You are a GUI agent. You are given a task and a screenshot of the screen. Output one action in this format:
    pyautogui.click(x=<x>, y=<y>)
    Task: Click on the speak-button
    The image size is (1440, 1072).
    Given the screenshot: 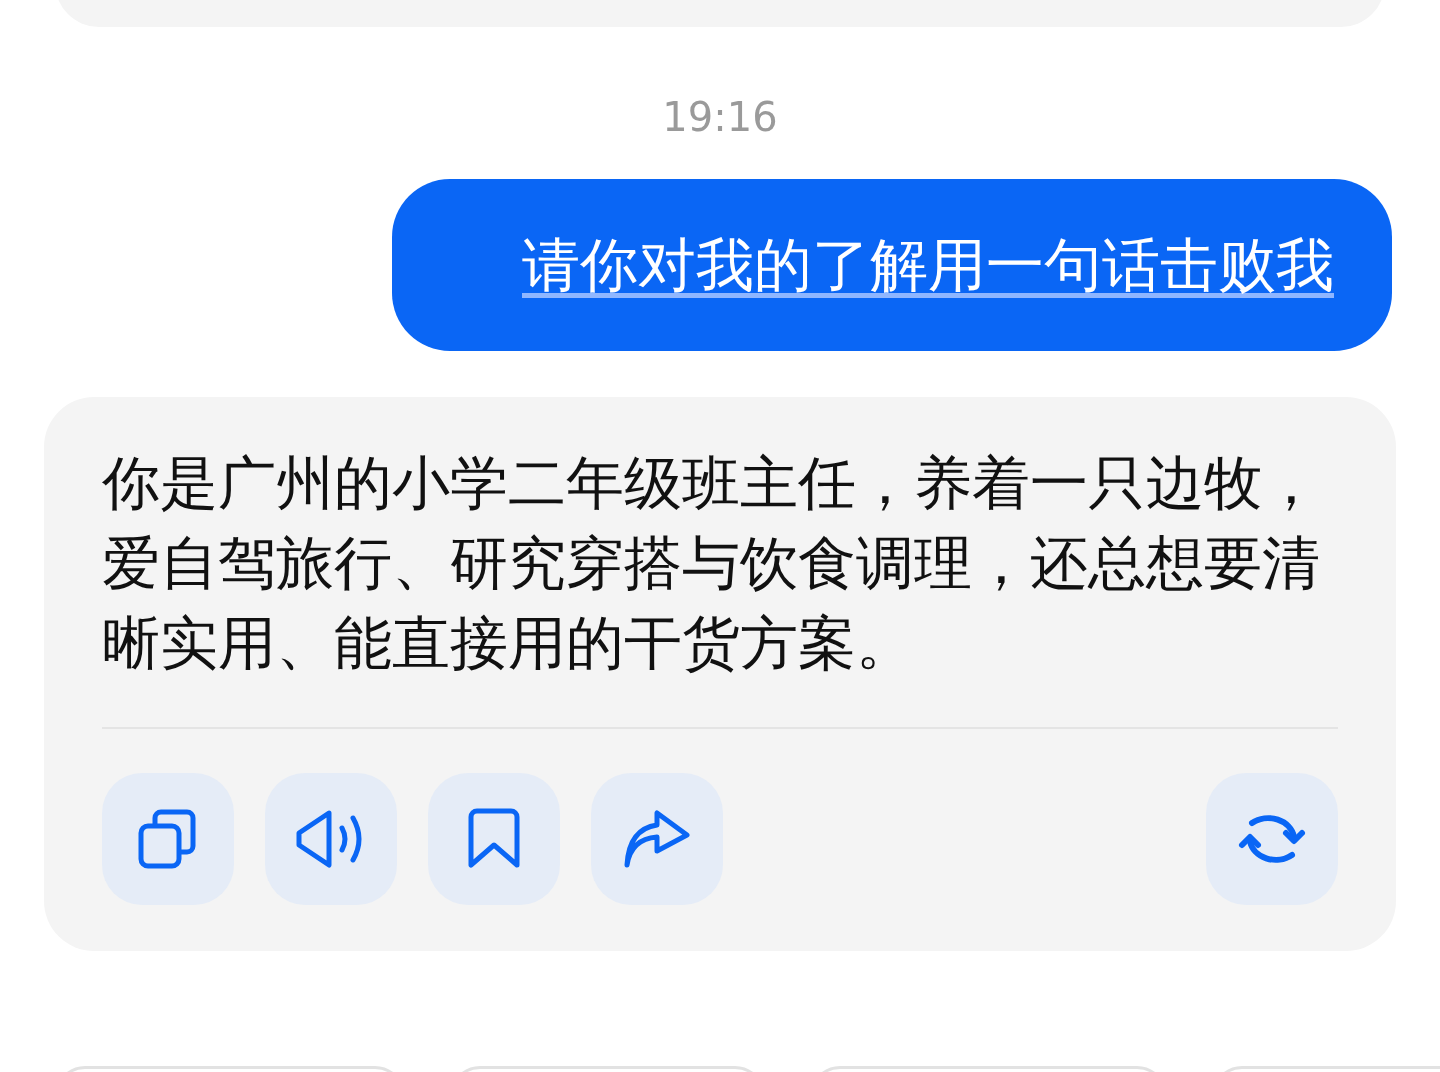 What is the action you would take?
    pyautogui.click(x=331, y=839)
    